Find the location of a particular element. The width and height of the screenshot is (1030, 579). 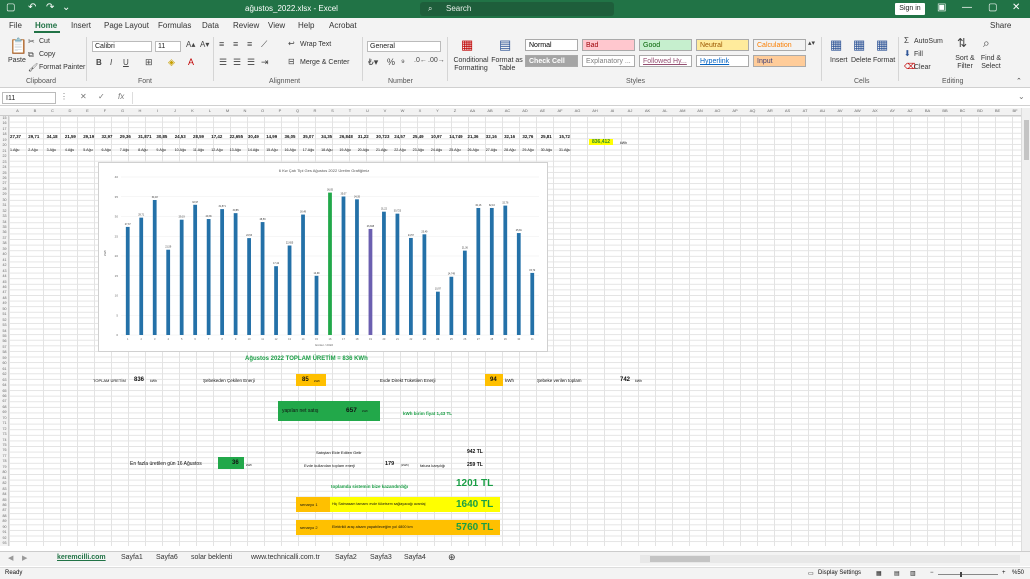

daily-date-cell: 4.Ağu is located at coordinates (69, 150).